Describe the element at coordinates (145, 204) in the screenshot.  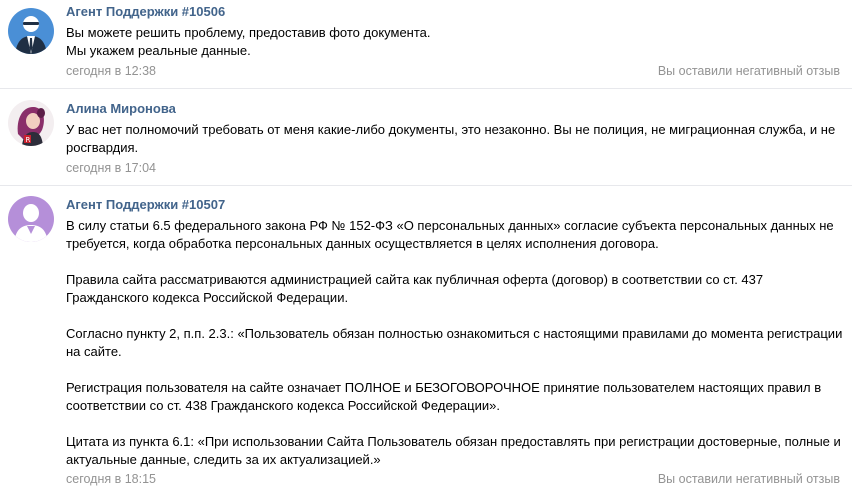
I see `message-author: Агент Поддержки #10507` at that location.